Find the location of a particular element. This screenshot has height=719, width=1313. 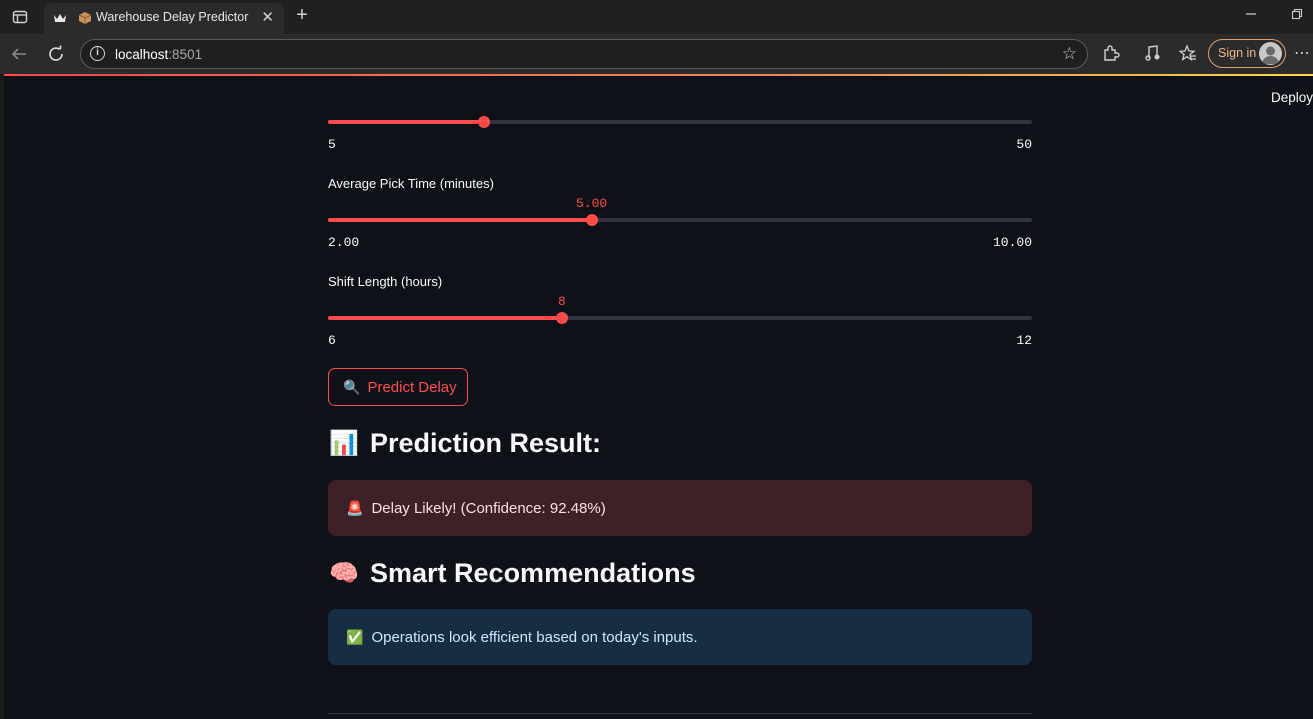

tab-actions-icon is located at coordinates (20, 17).